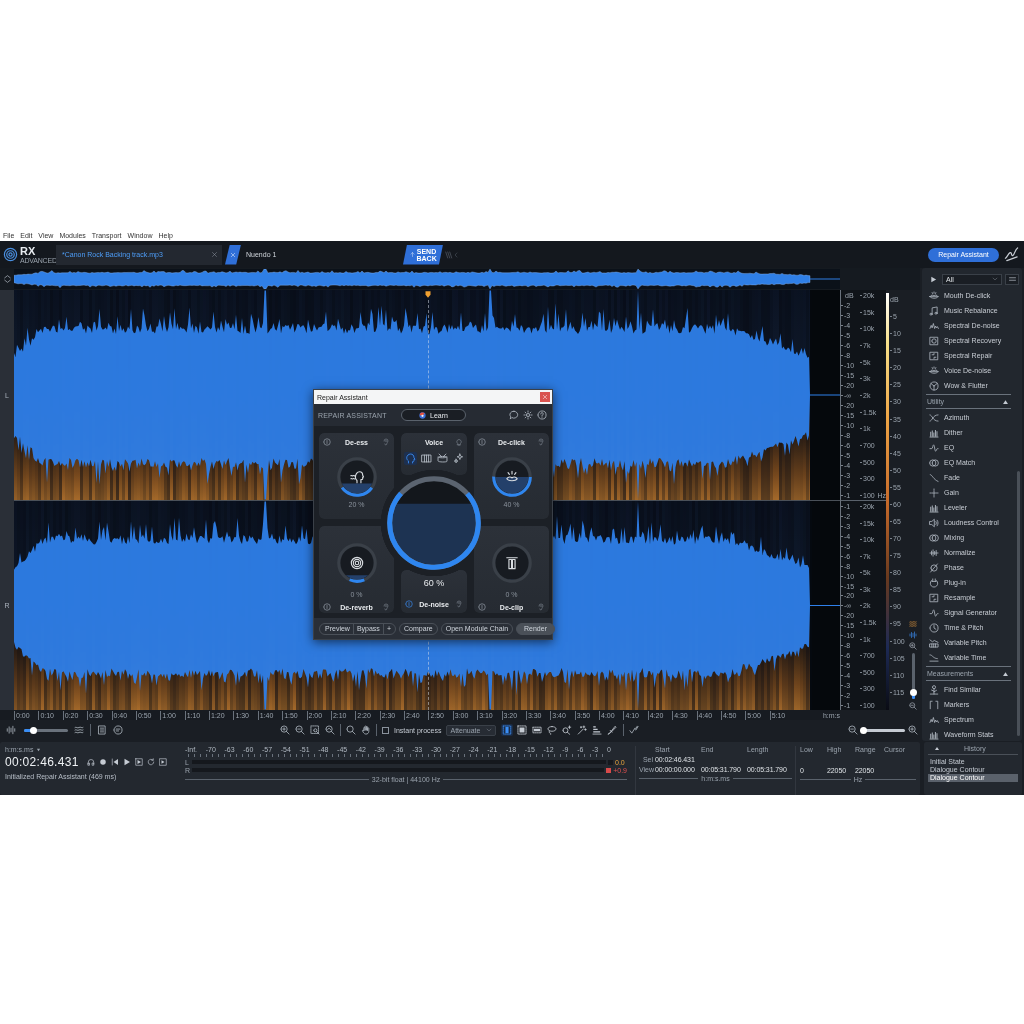 This screenshot has width=1024, height=1024. What do you see at coordinates (114, 762) in the screenshot?
I see `skip-back-icon` at bounding box center [114, 762].